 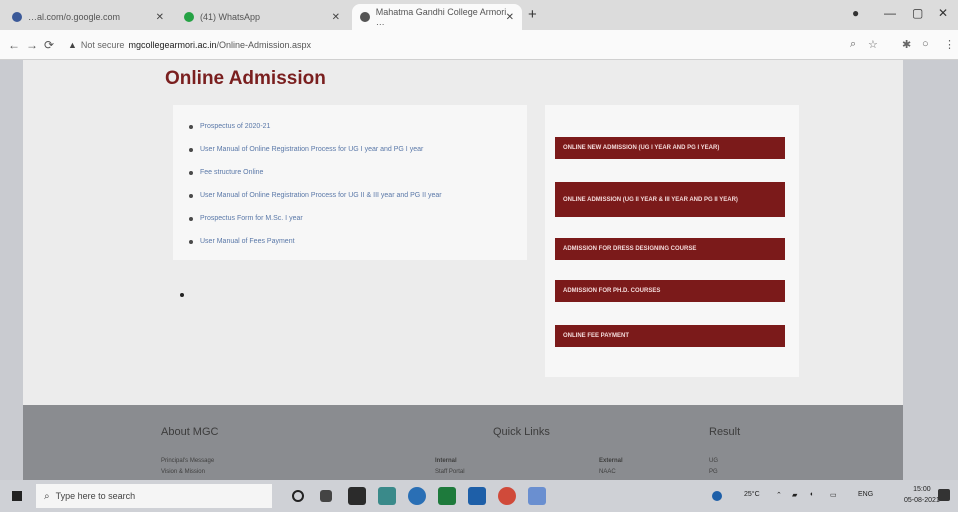 I want to click on zoom-icon: ⌕, so click(x=853, y=44).